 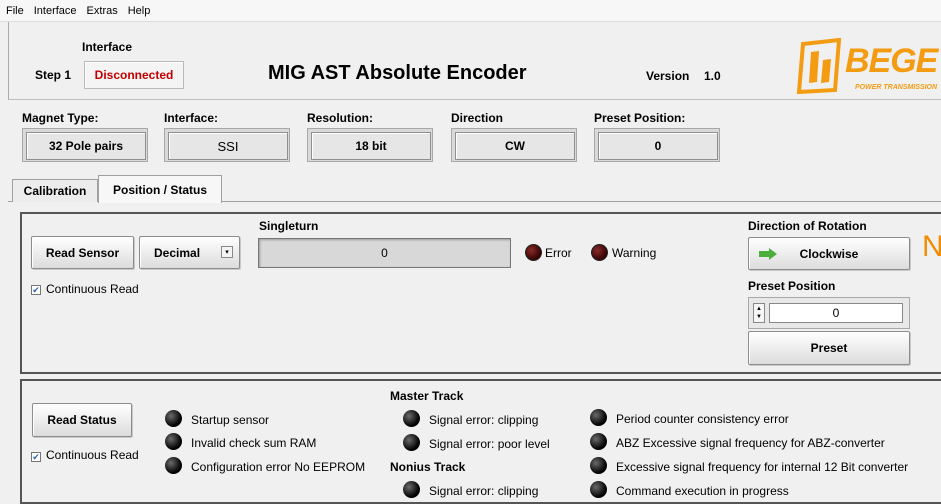 I want to click on resolution-label: Resolution:, so click(x=340, y=118).